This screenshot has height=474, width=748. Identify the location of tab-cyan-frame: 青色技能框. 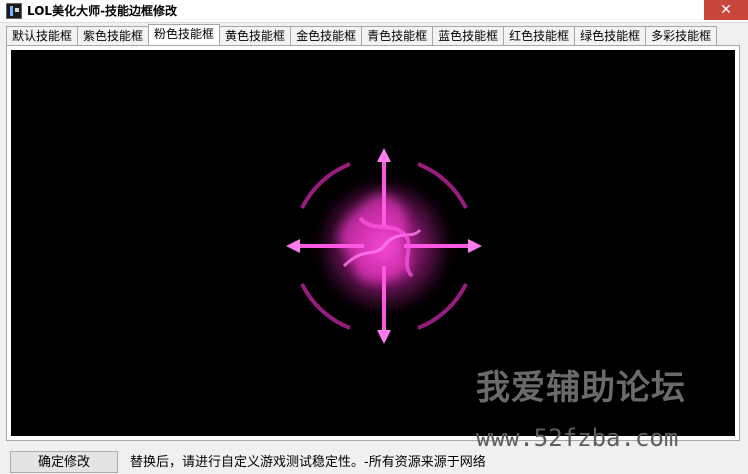
(397, 35).